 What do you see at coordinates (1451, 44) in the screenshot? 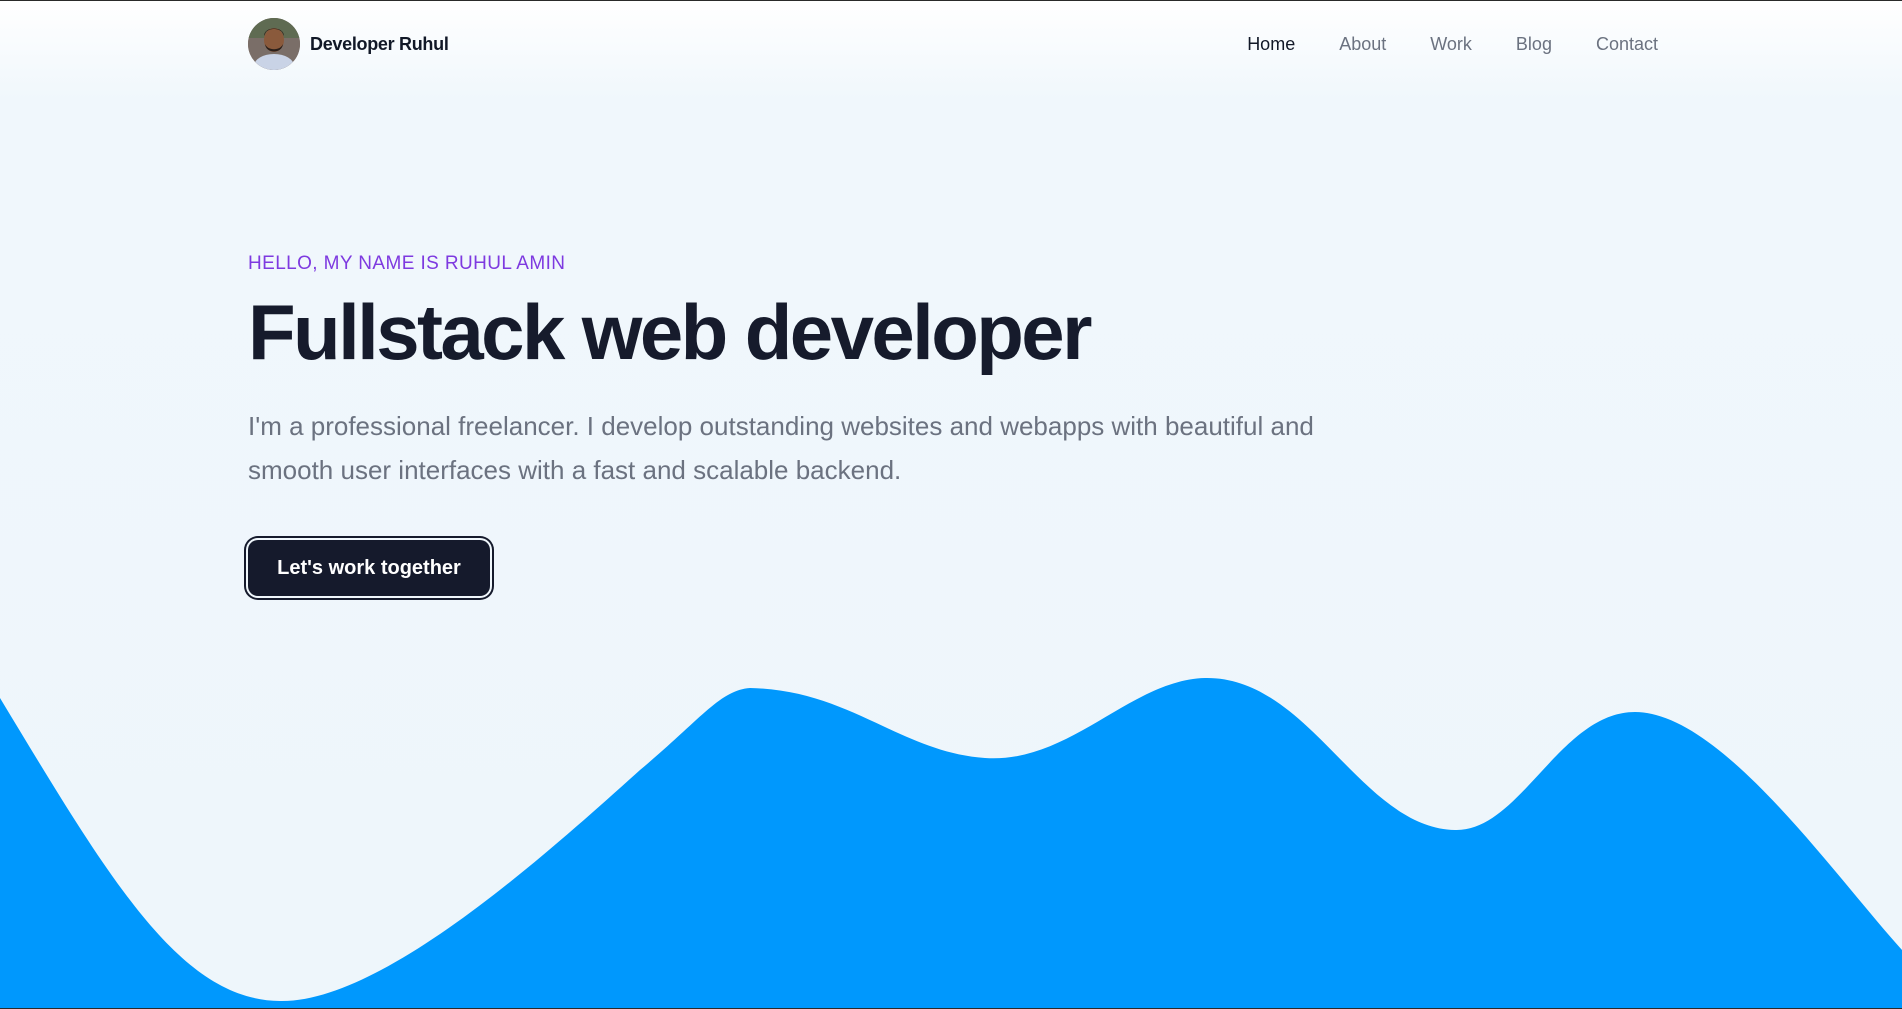
I see `nav-item-work: Work` at bounding box center [1451, 44].